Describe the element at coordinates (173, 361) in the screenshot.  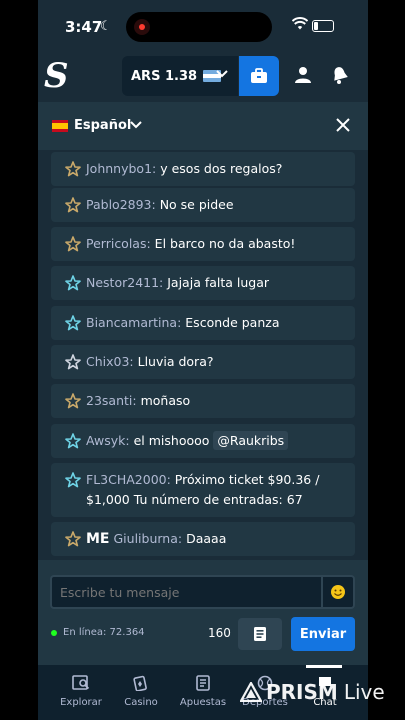
I see `chat-text: Lluvia dora?` at that location.